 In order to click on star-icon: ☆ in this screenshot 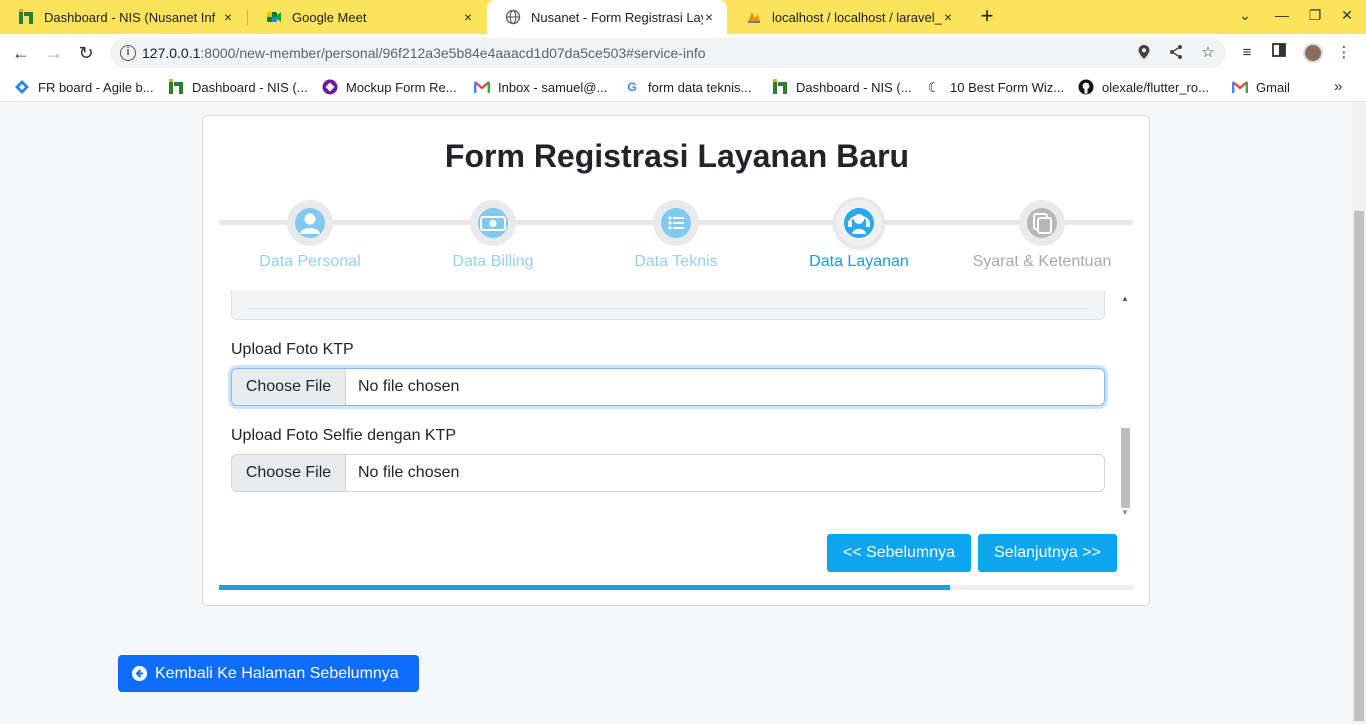, I will do `click(1208, 53)`.